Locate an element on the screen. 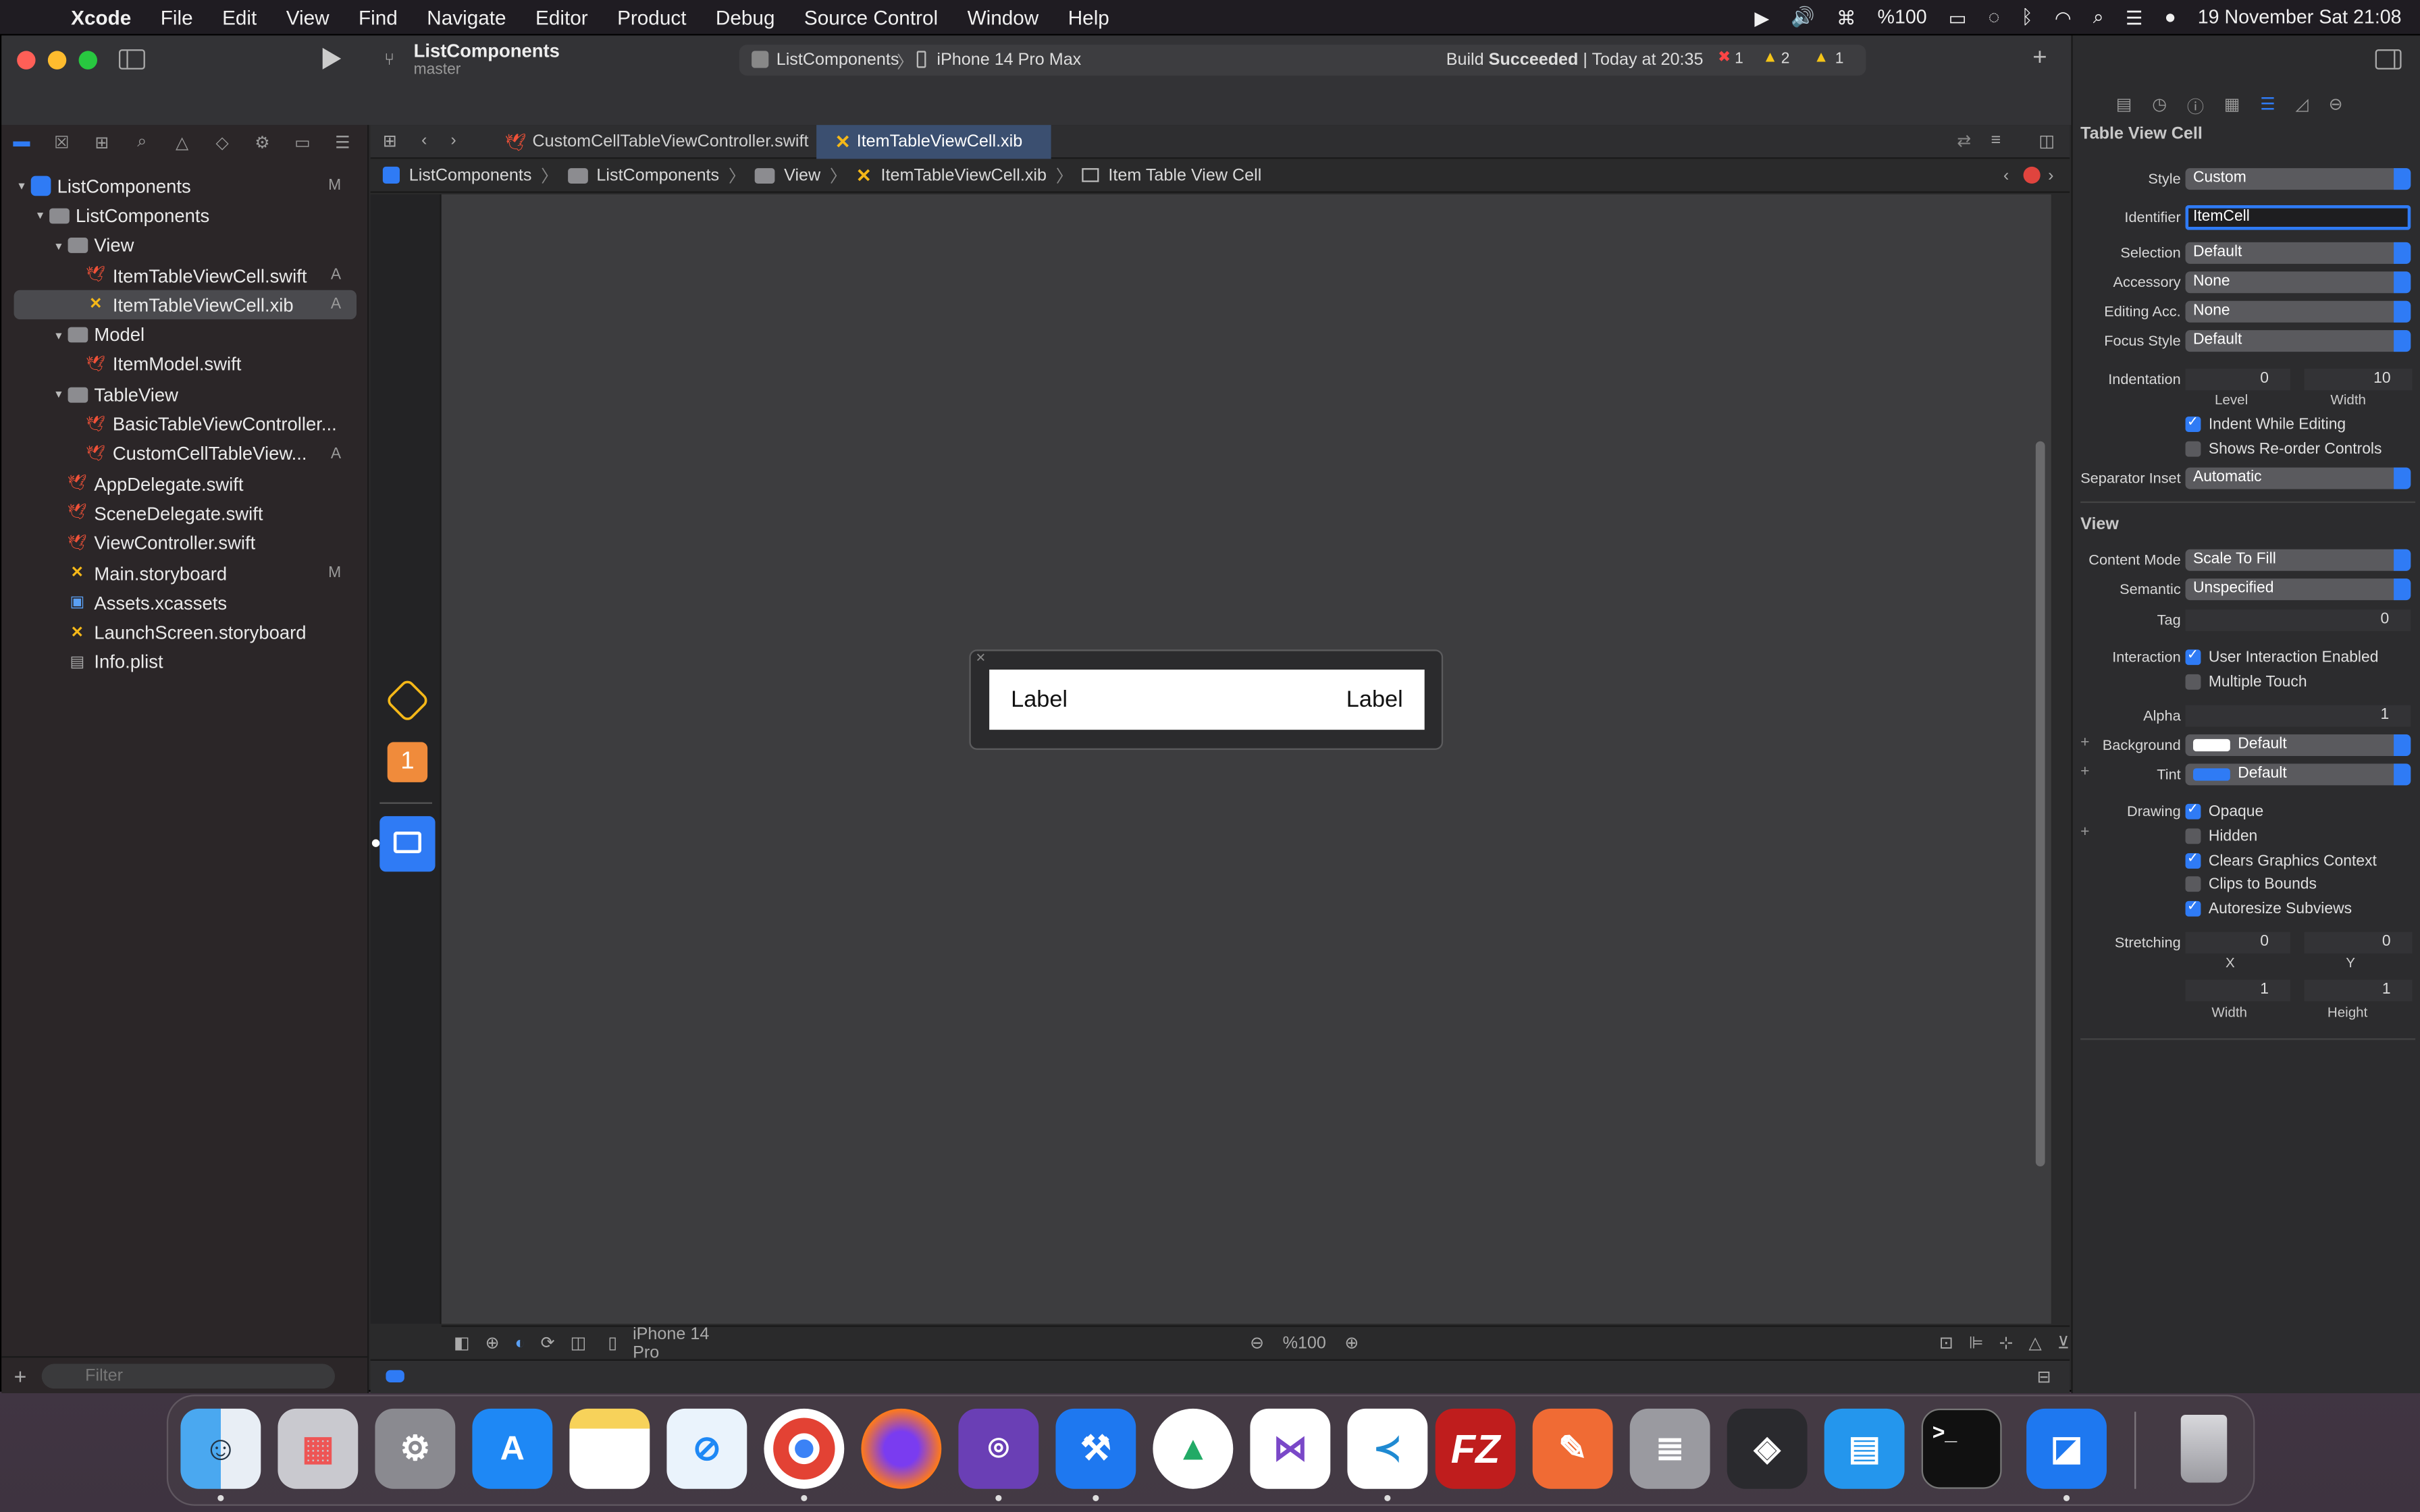  finder-icon: ☺ is located at coordinates (220, 1448).